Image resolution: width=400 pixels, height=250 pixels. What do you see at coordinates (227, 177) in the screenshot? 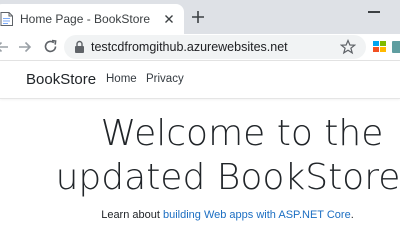
I see `heading-line-2: updated BookStore` at bounding box center [227, 177].